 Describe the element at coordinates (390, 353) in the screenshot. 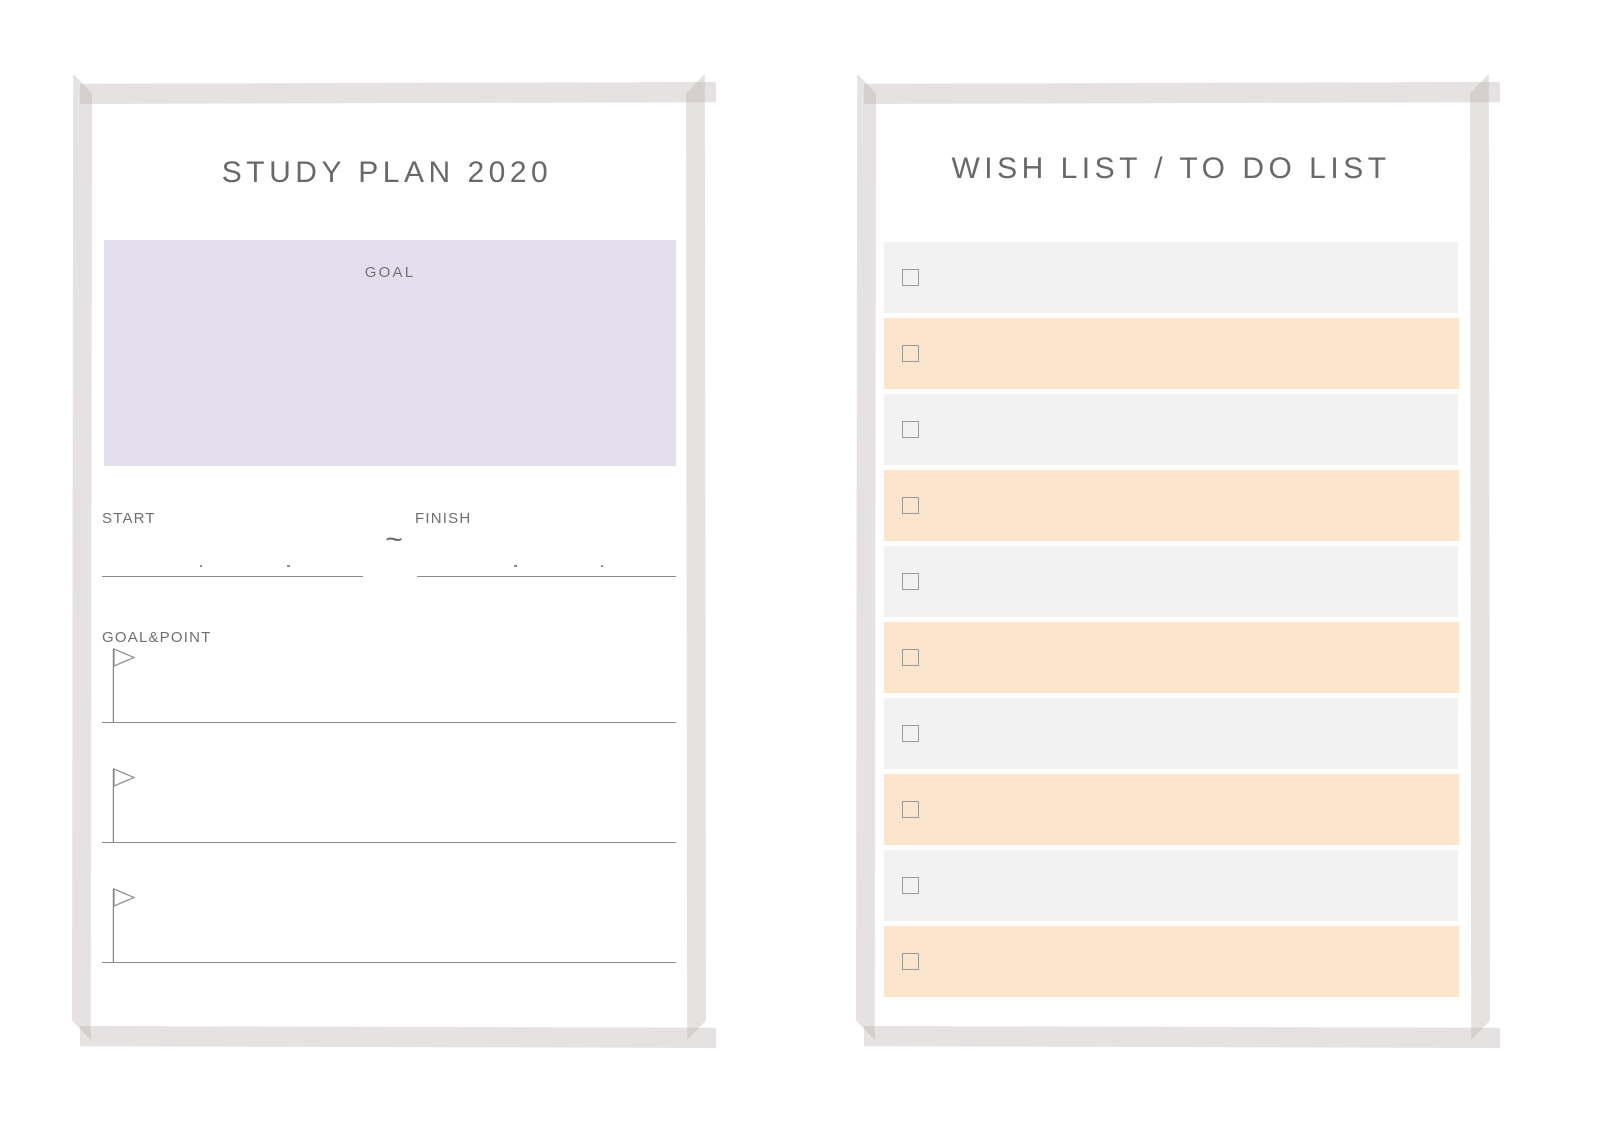

I see `goal-box: GOAL` at that location.